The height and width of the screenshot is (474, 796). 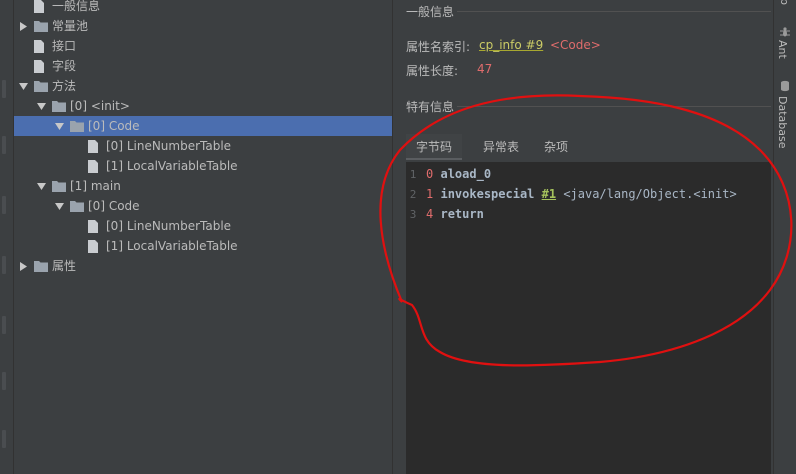 What do you see at coordinates (203, 186) in the screenshot?
I see `tree-node: [1] main` at bounding box center [203, 186].